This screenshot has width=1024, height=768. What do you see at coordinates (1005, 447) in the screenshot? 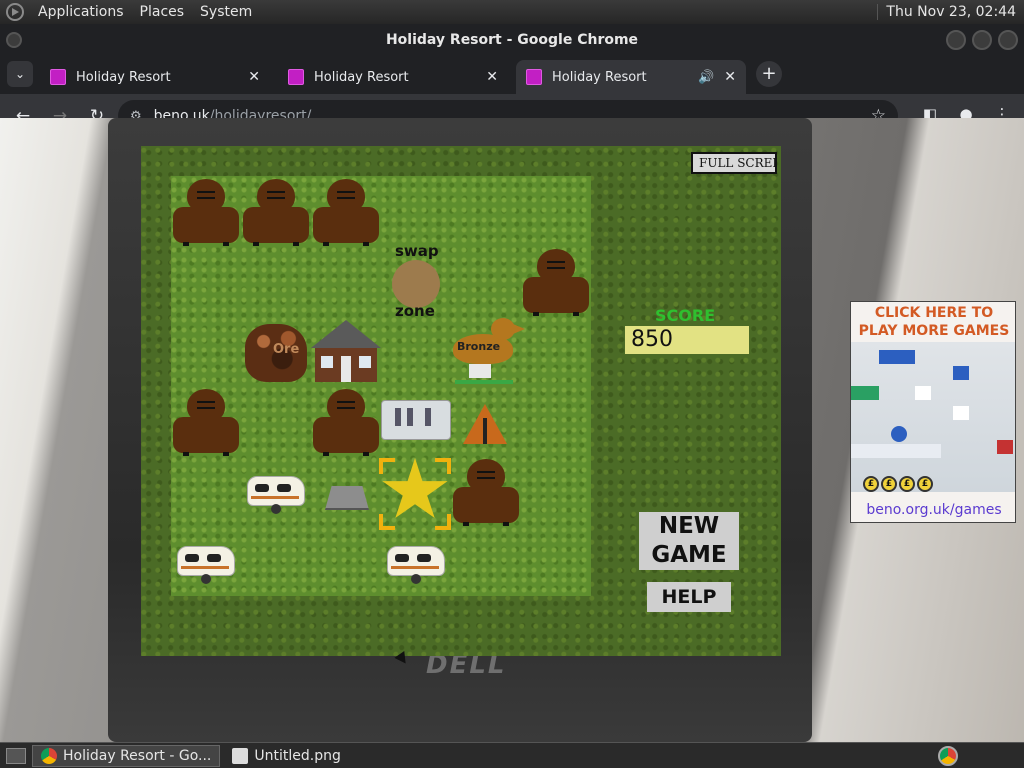
I see `ad-enemy-icon` at bounding box center [1005, 447].